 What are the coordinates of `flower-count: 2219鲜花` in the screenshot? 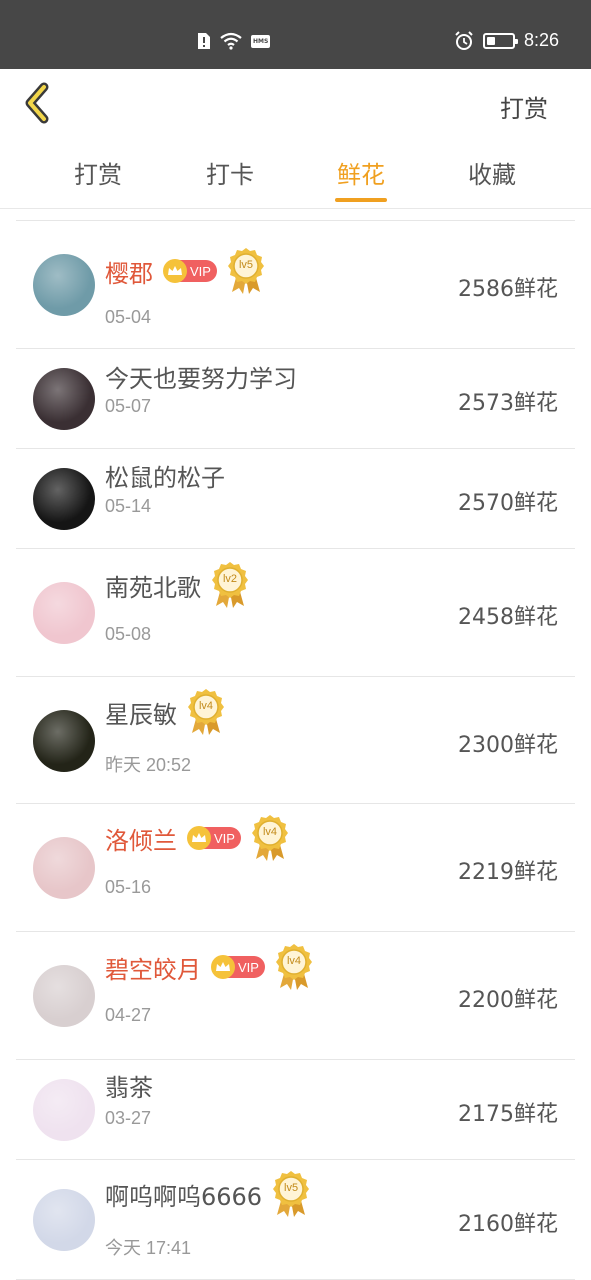 It's located at (508, 872).